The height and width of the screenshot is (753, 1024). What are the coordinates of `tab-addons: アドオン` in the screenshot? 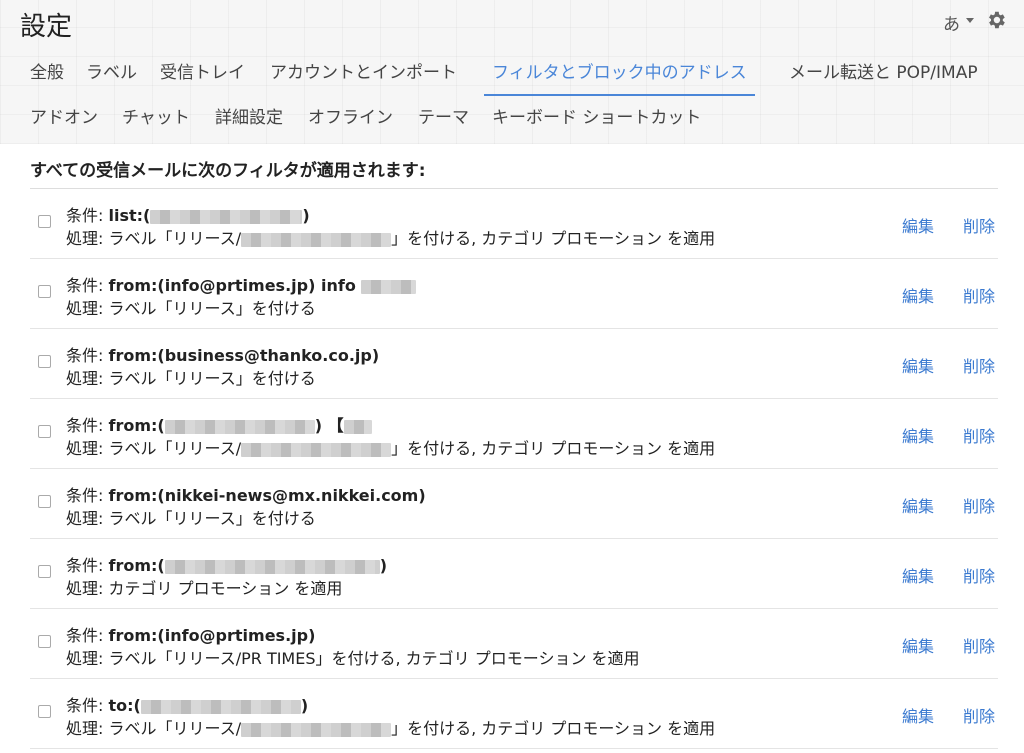 It's located at (64, 119).